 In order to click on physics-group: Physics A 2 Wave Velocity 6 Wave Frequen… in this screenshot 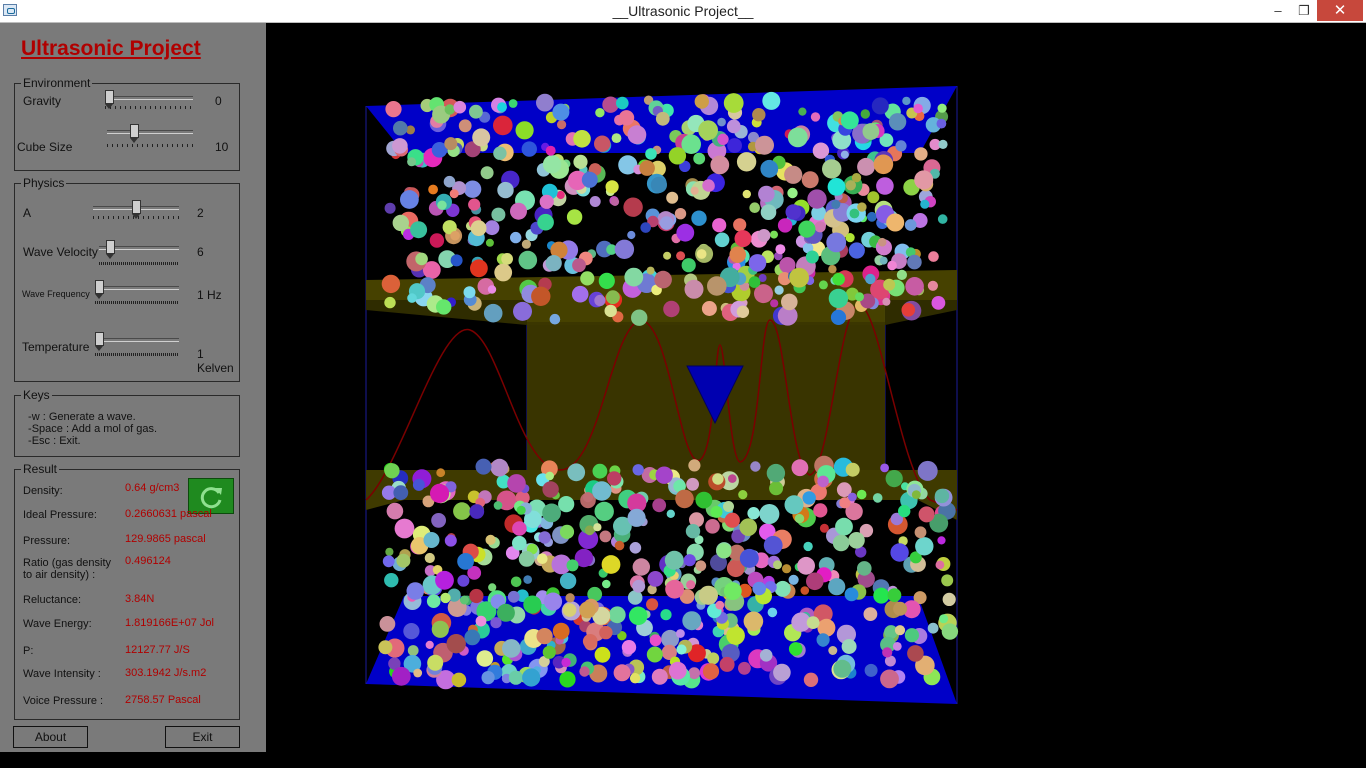, I will do `click(127, 279)`.